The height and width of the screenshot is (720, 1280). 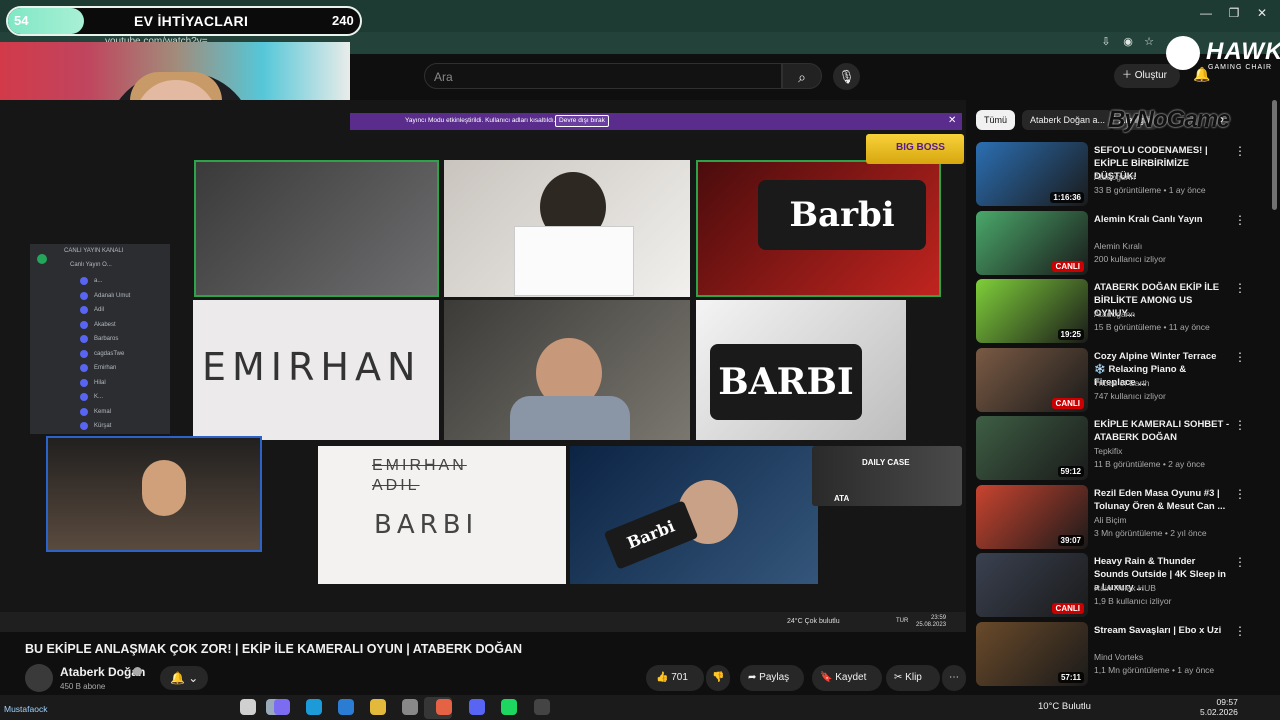 I want to click on recommendation-thumbnail: 19:25, so click(x=1032, y=311).